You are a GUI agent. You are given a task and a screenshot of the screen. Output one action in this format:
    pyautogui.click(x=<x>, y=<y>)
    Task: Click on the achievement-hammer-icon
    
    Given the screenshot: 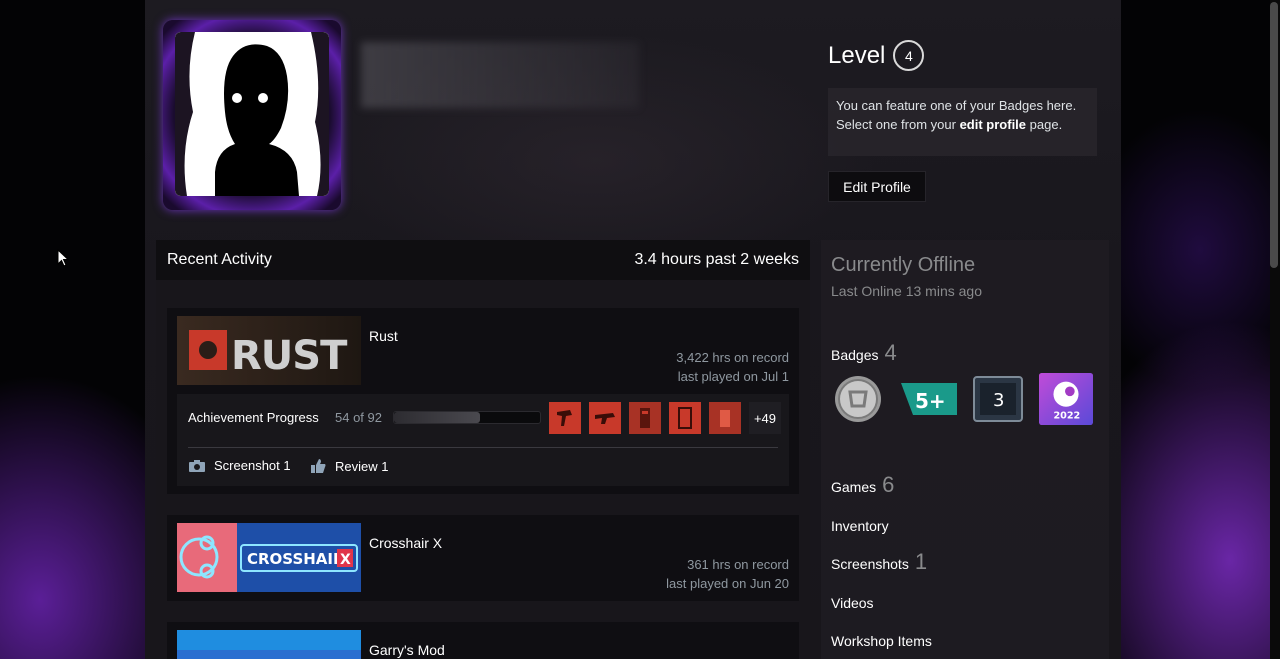 What is the action you would take?
    pyautogui.click(x=565, y=418)
    